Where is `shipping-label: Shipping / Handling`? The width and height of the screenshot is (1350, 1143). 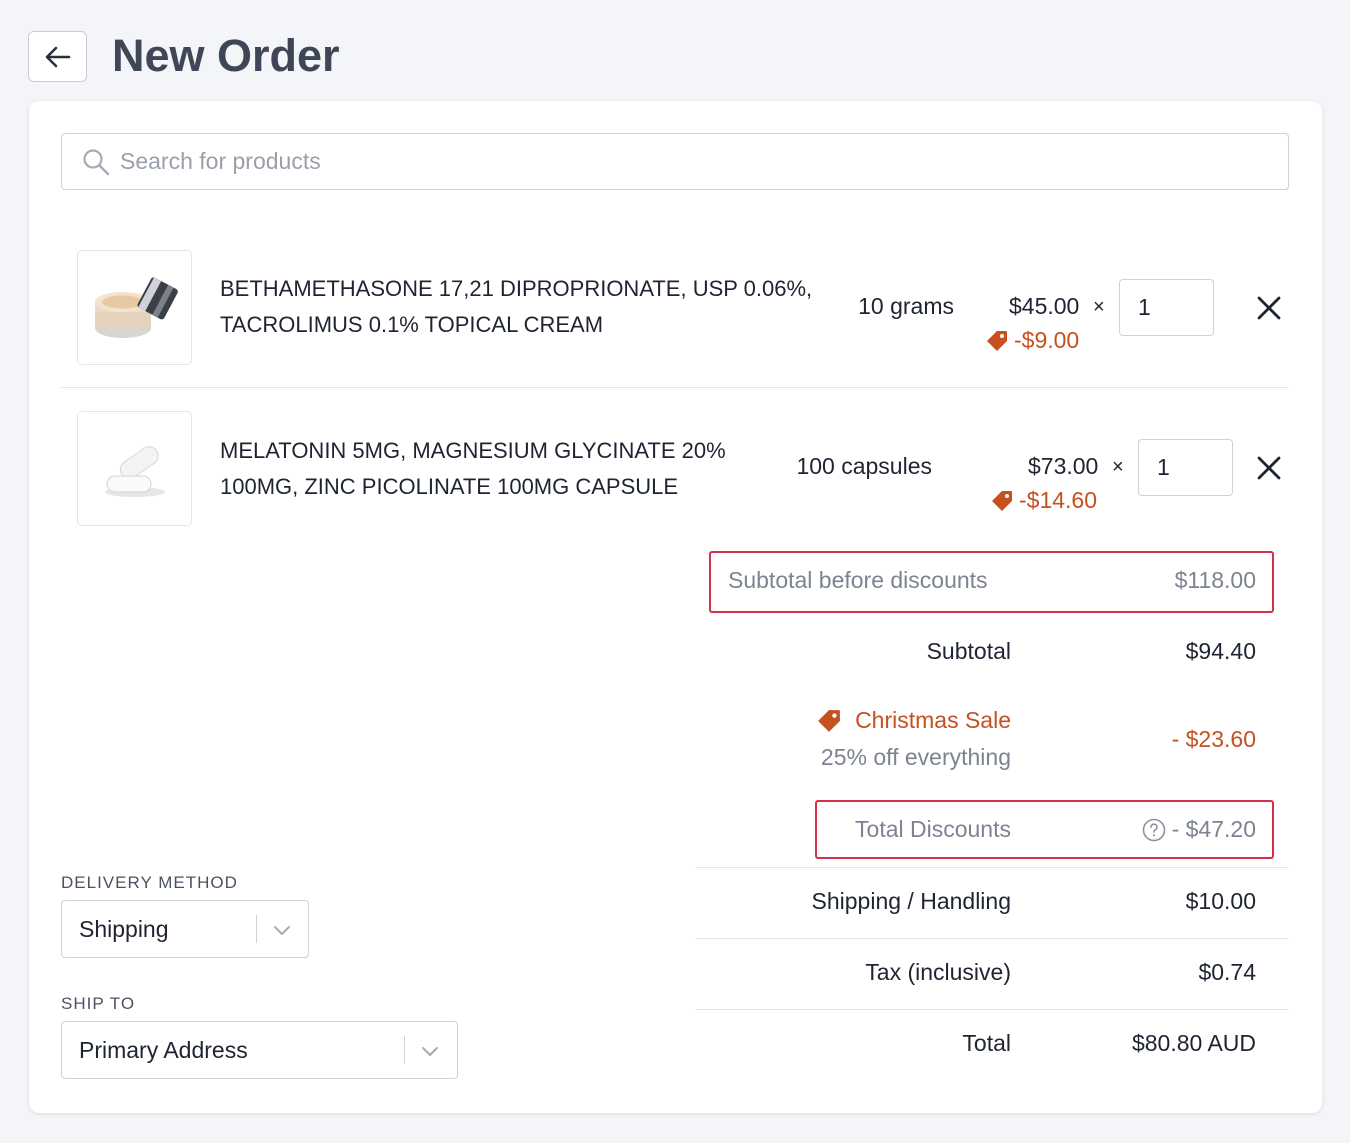
shipping-label: Shipping / Handling is located at coordinates (911, 901).